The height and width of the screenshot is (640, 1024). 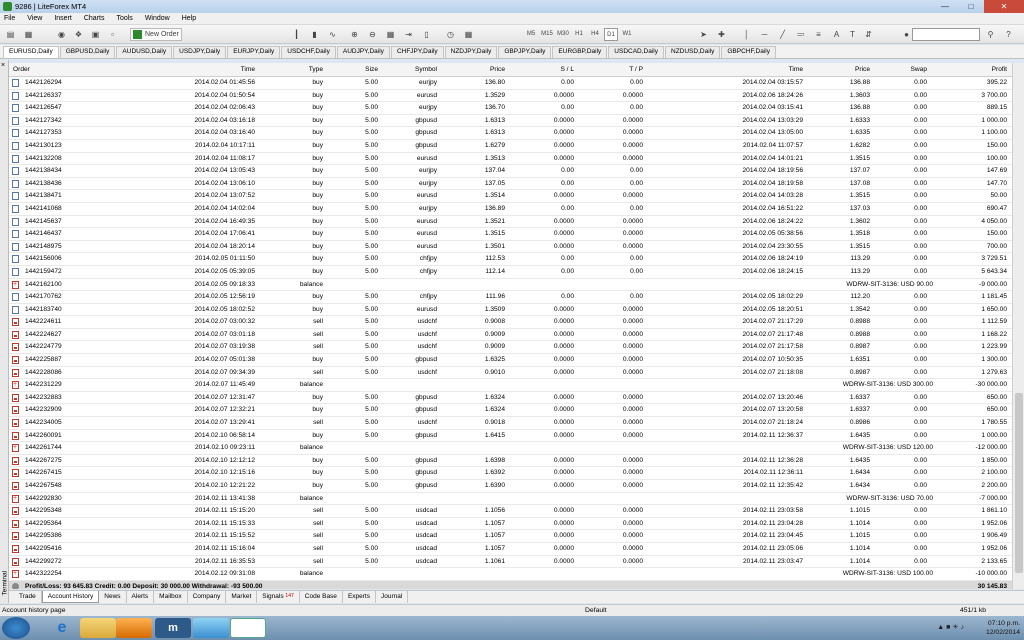 I want to click on chart-tab: CHFJPY,Daily, so click(x=417, y=52).